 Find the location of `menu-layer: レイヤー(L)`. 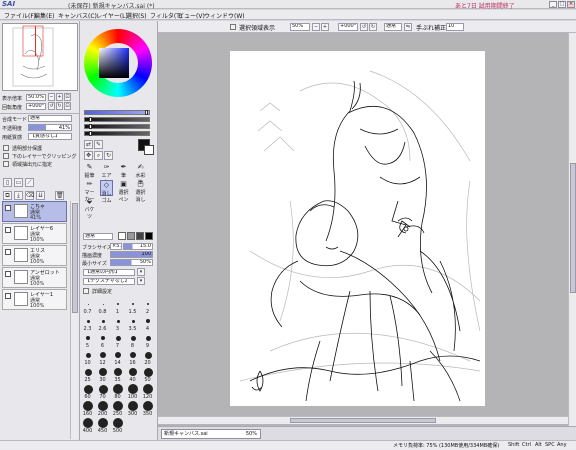

menu-layer: レイヤー(L) is located at coordinates (112, 15).